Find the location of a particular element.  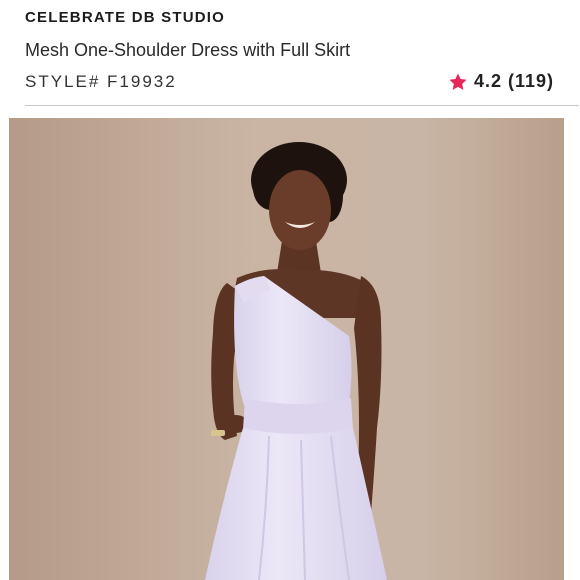

brand-name: CELEBRATE DB STUDIO is located at coordinates (125, 17).